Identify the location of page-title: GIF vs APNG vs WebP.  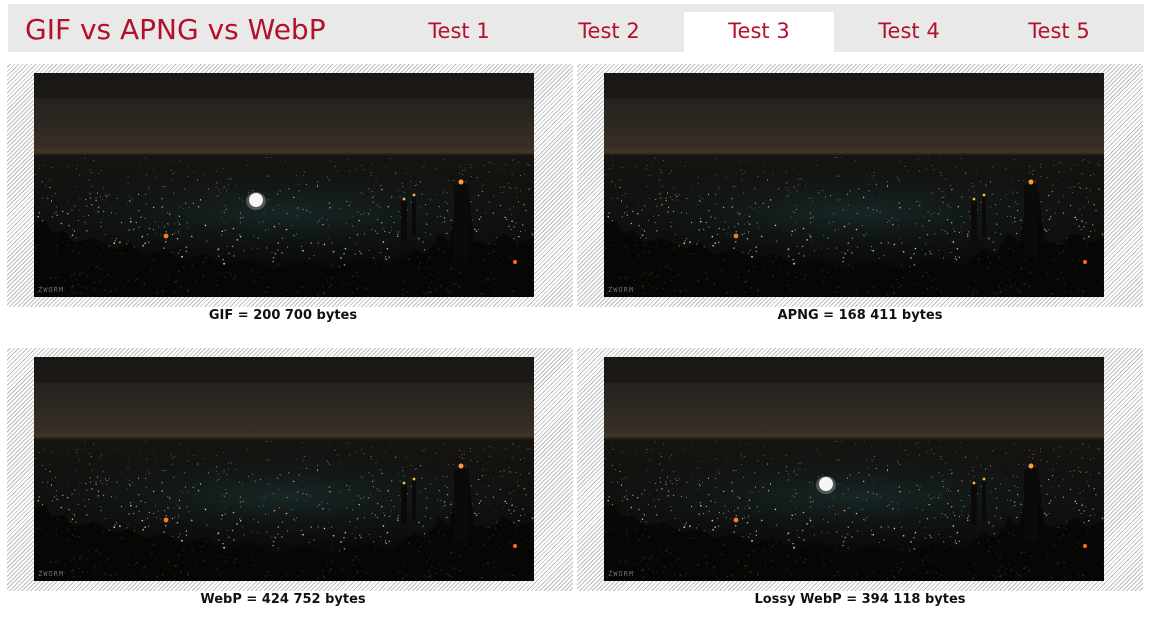
(175, 29).